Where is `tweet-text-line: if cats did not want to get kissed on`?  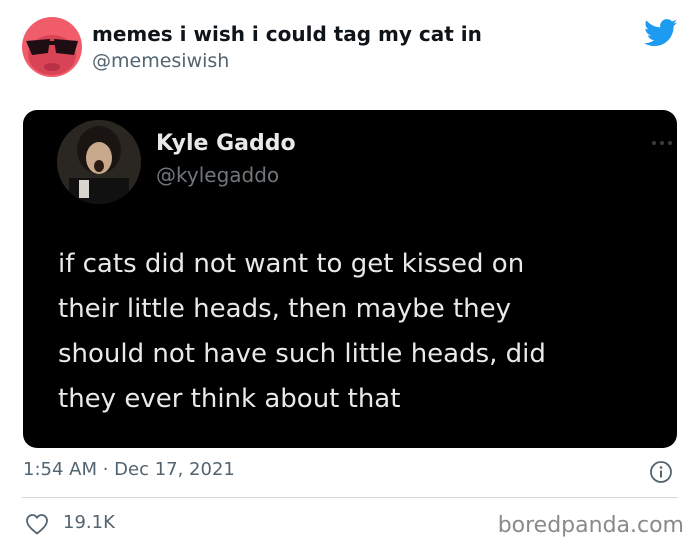
tweet-text-line: if cats did not want to get kissed on is located at coordinates (291, 264).